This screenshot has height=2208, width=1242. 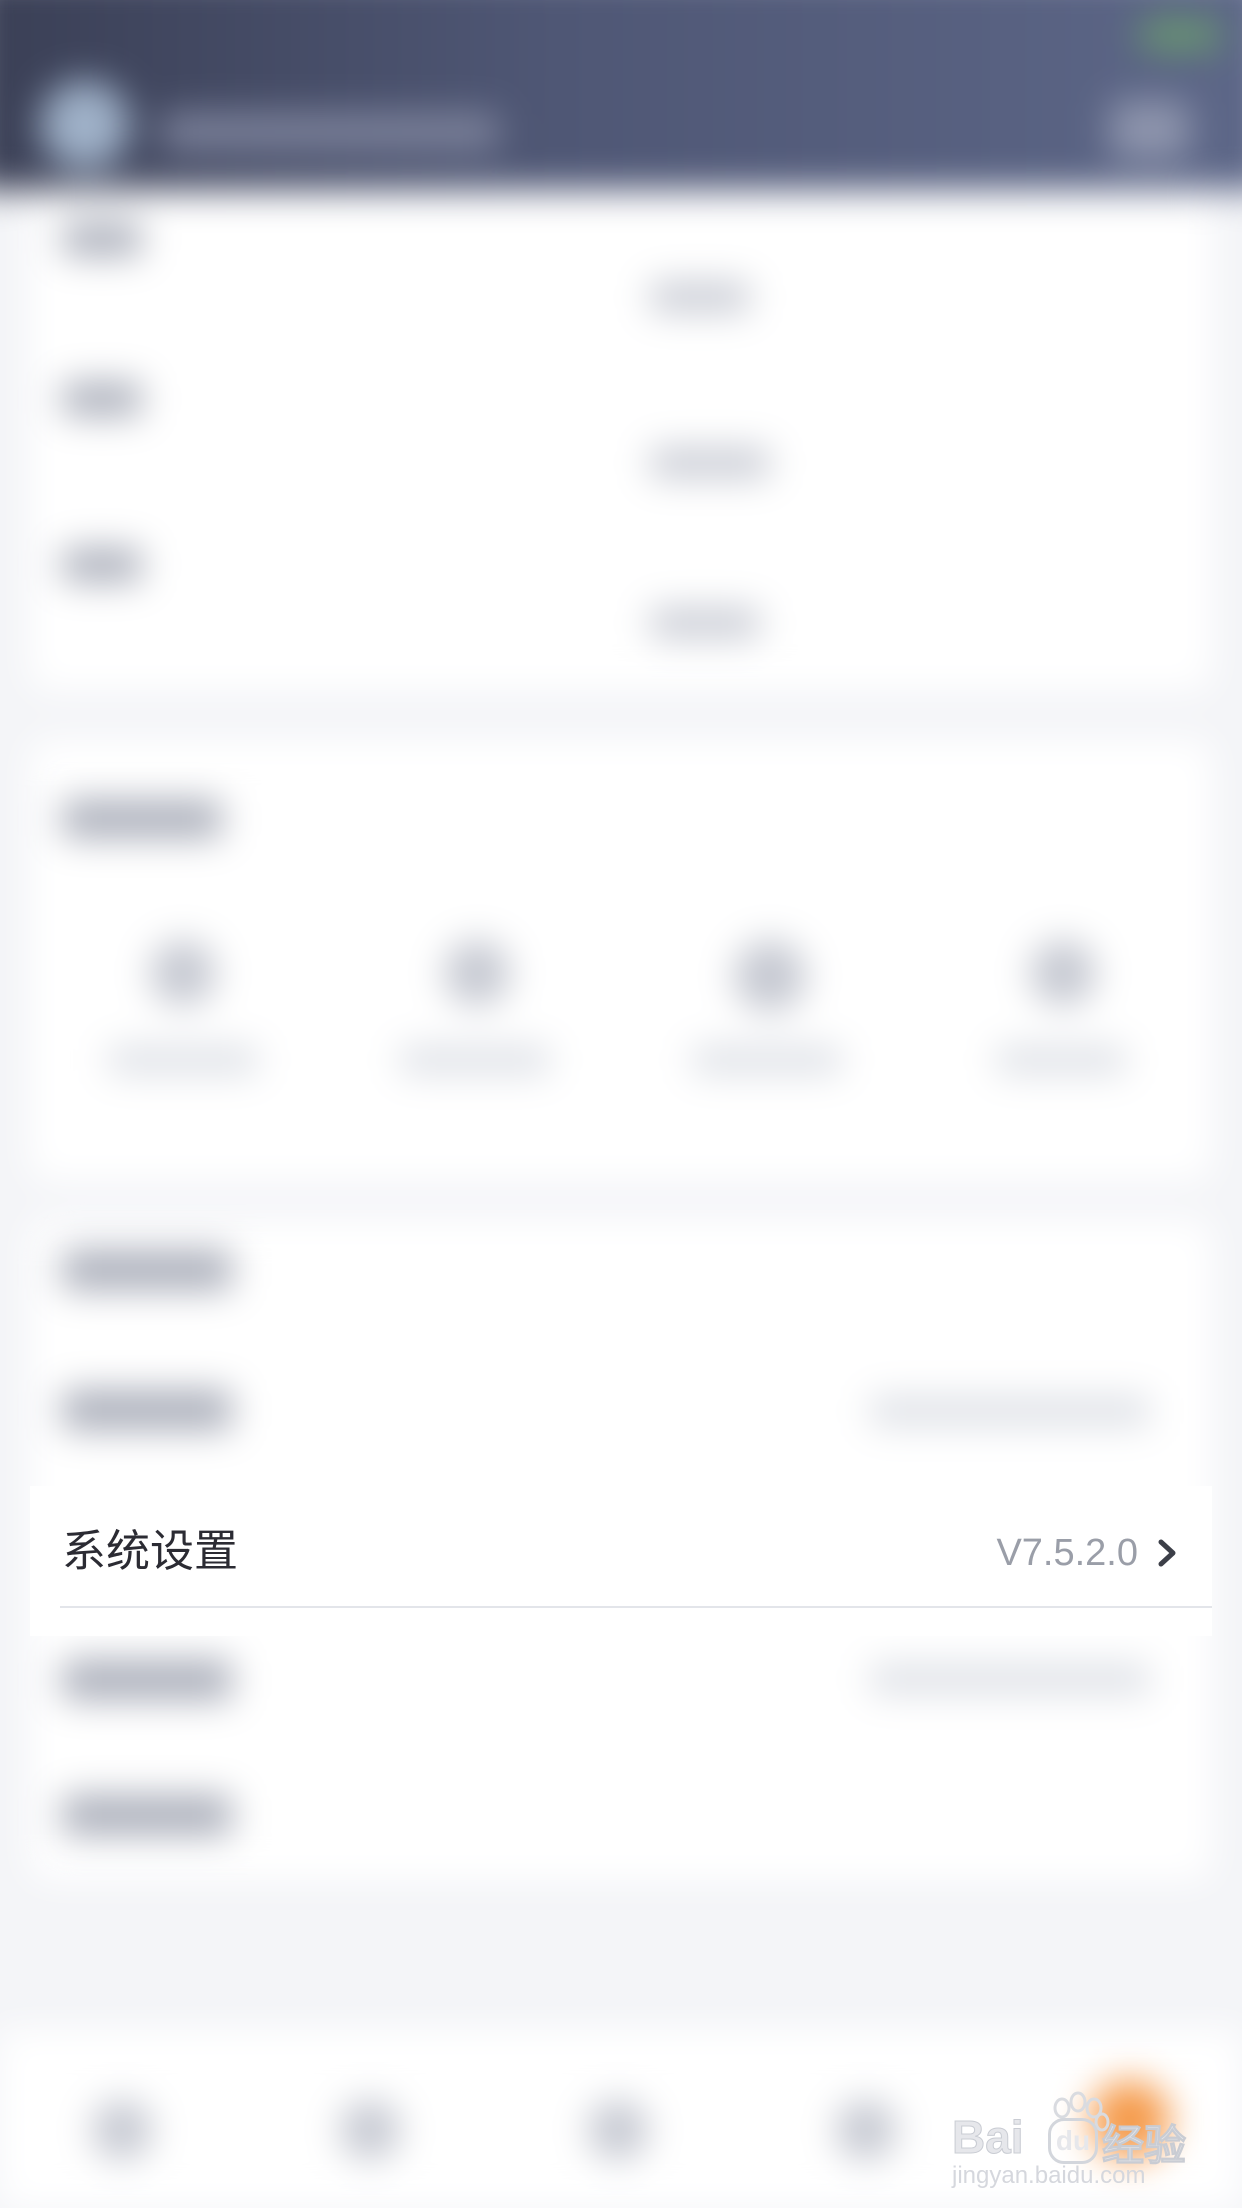 What do you see at coordinates (1067, 1553) in the screenshot?
I see `version-value: V7.5.2.0` at bounding box center [1067, 1553].